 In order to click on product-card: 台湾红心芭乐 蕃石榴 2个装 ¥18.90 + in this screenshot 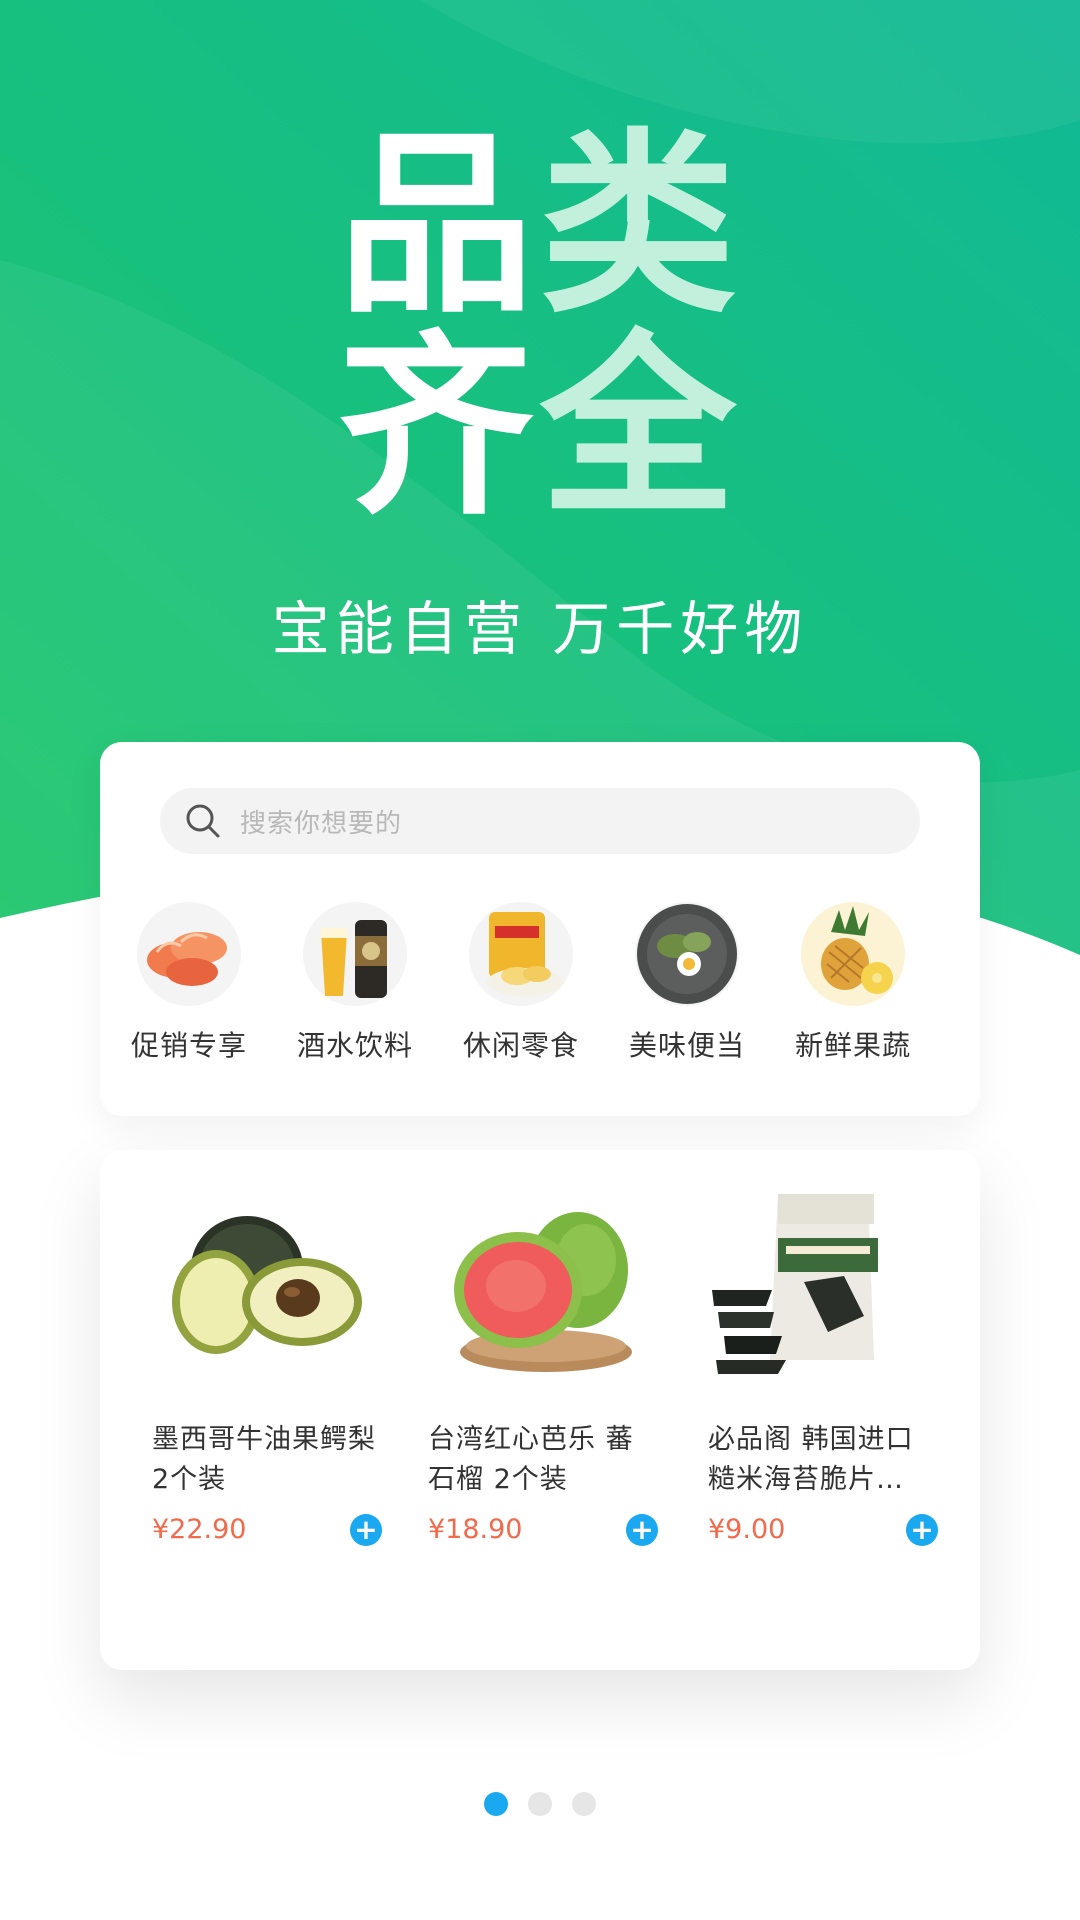, I will do `click(543, 1369)`.